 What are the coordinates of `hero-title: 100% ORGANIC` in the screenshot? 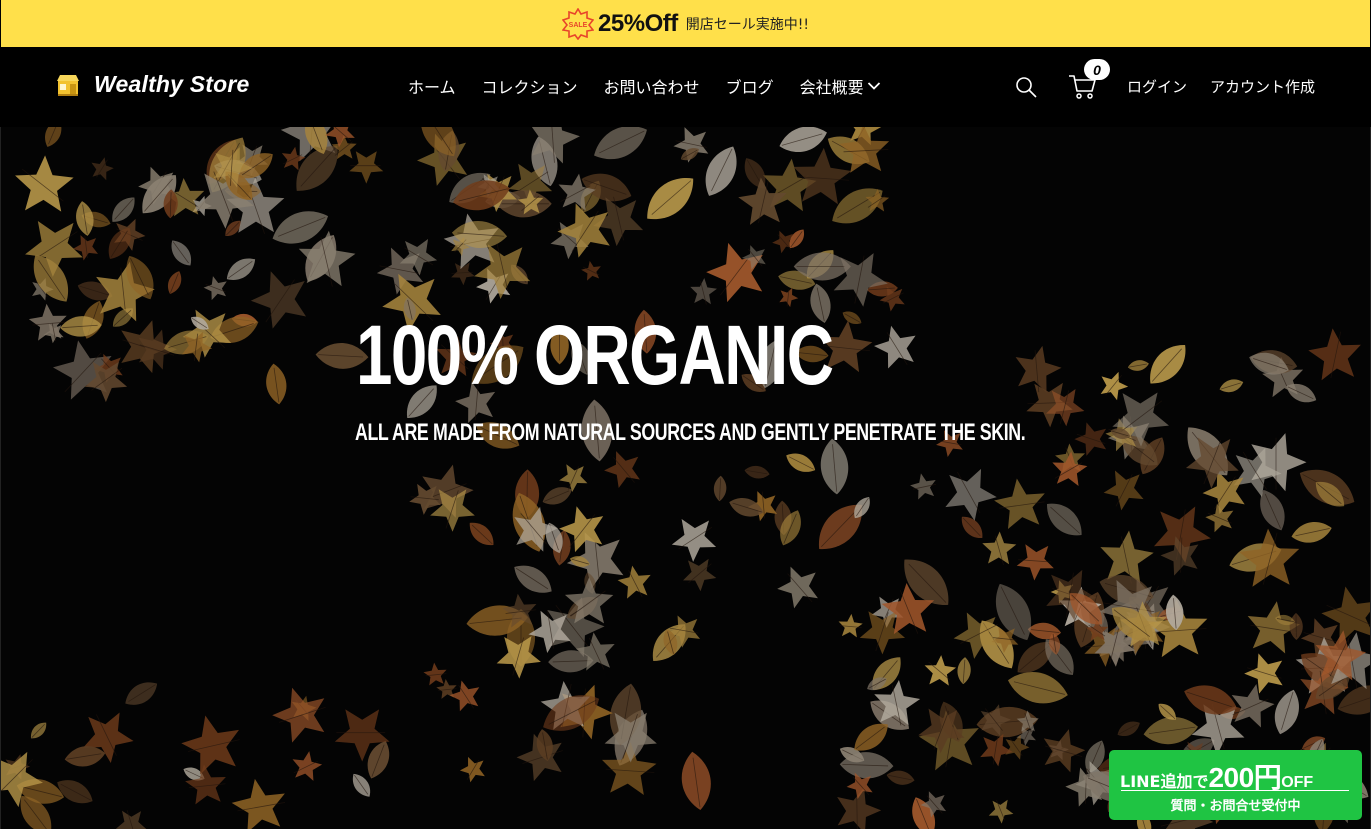 It's located at (595, 355).